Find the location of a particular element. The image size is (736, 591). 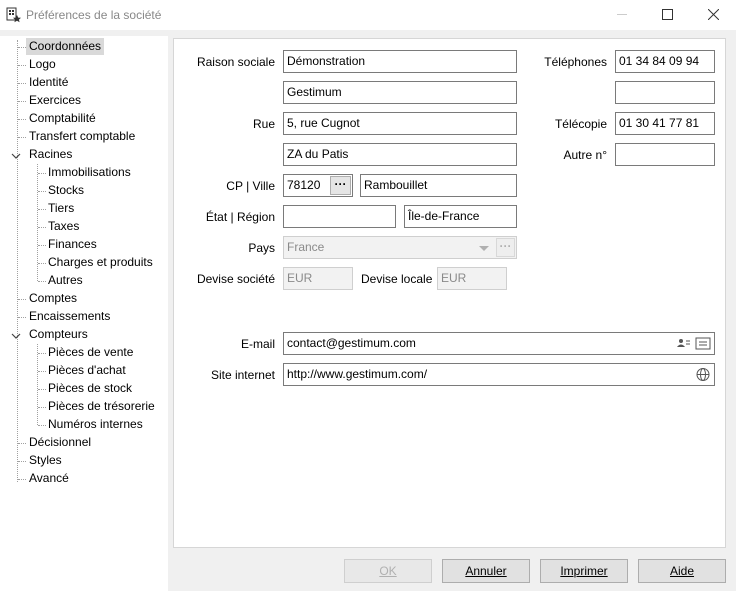

maximize-icon is located at coordinates (667, 14).